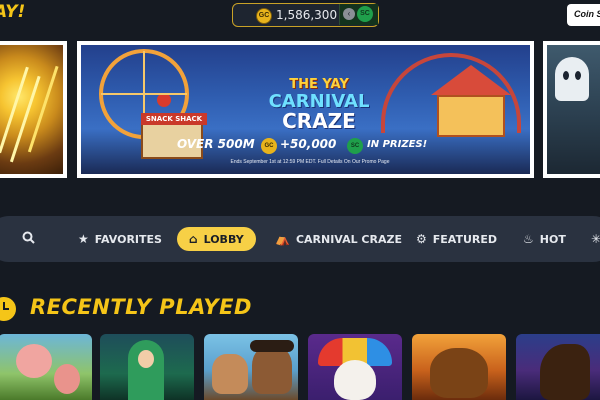  What do you see at coordinates (528, 239) in the screenshot?
I see `flame-icon: ♨` at bounding box center [528, 239].